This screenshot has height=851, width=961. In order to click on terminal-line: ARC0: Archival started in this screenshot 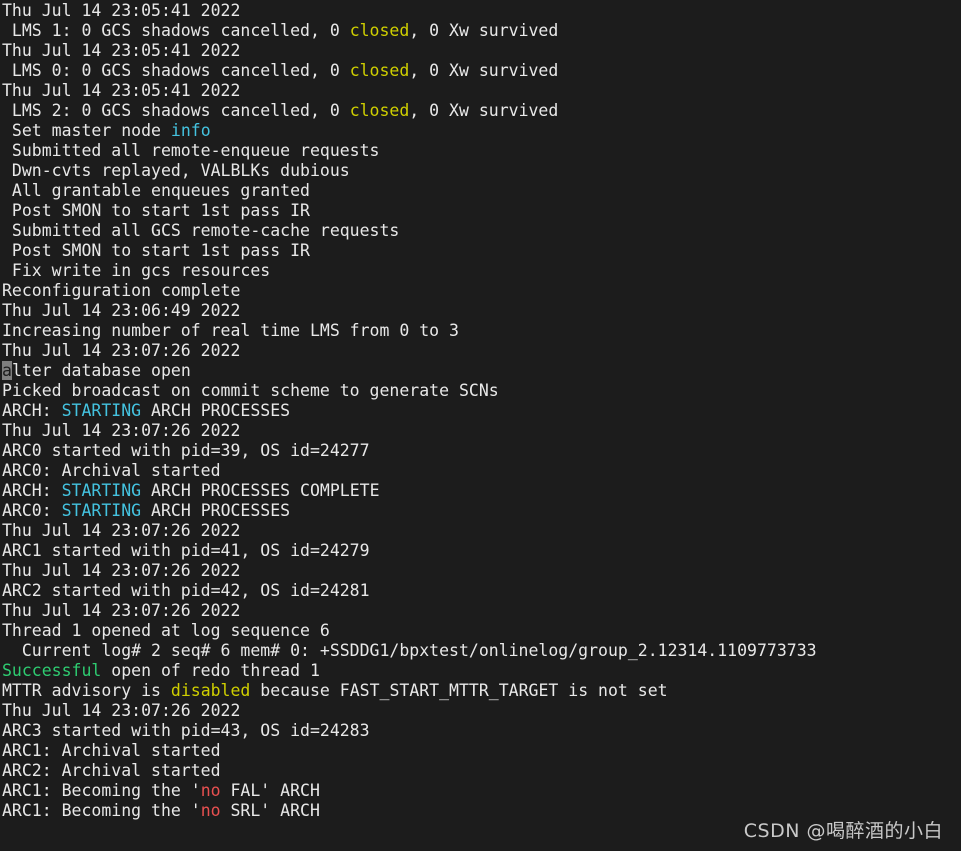, I will do `click(481, 471)`.